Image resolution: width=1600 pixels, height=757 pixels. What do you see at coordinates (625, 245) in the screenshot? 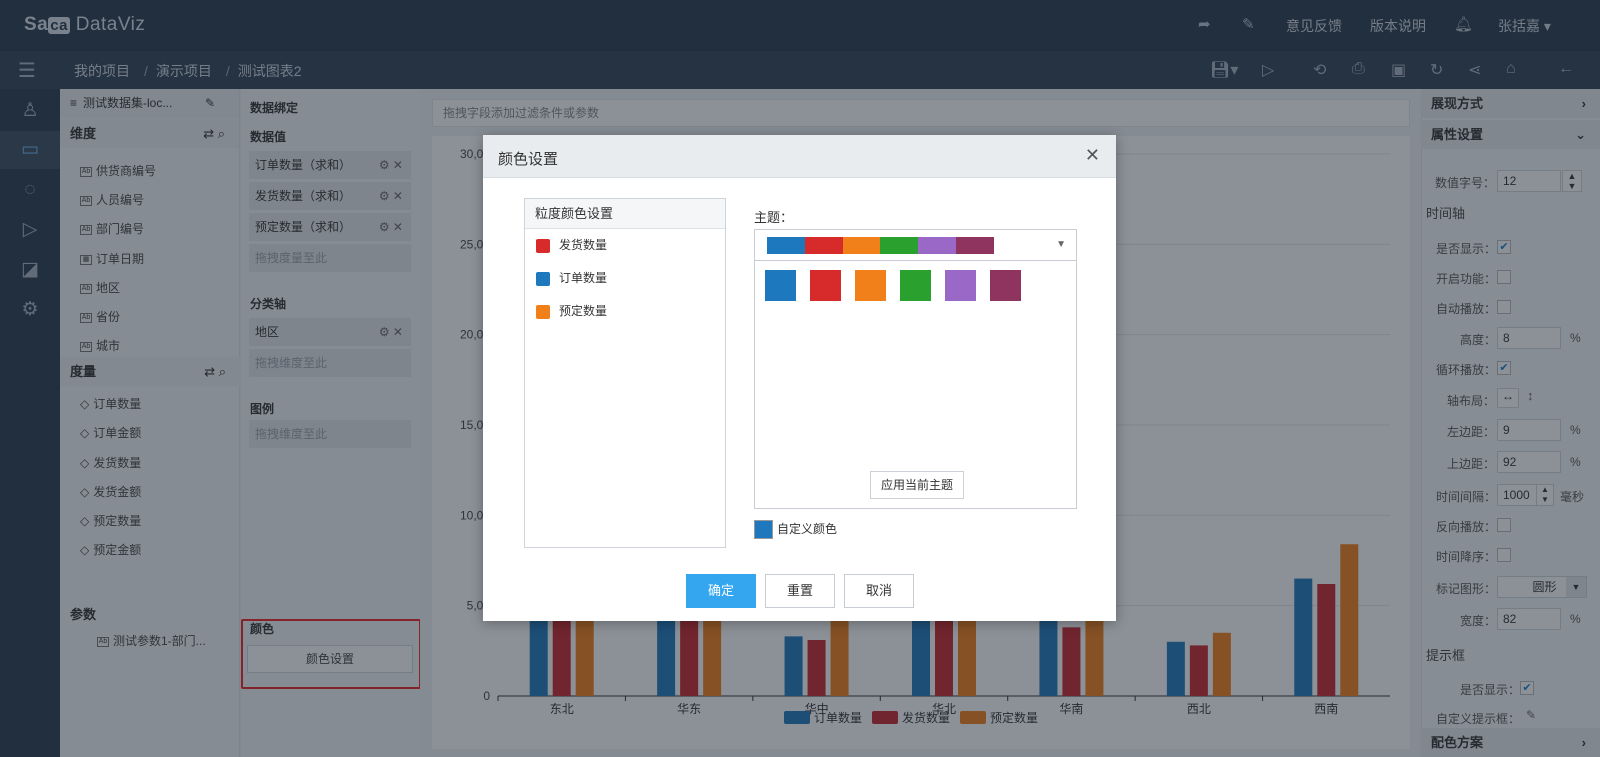
I see `granularity-item: 发货数量` at bounding box center [625, 245].